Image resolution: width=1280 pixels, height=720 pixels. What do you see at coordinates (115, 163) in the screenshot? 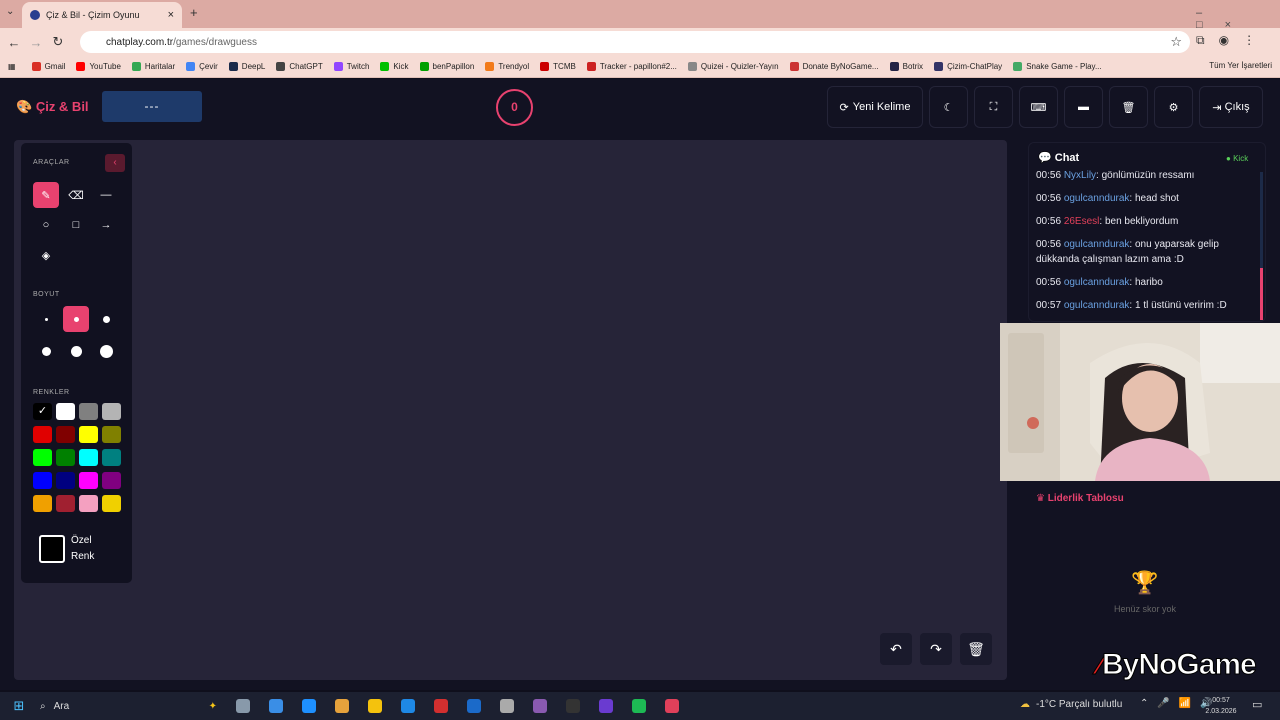
I see `collapse-panel-button: ‹` at bounding box center [115, 163].